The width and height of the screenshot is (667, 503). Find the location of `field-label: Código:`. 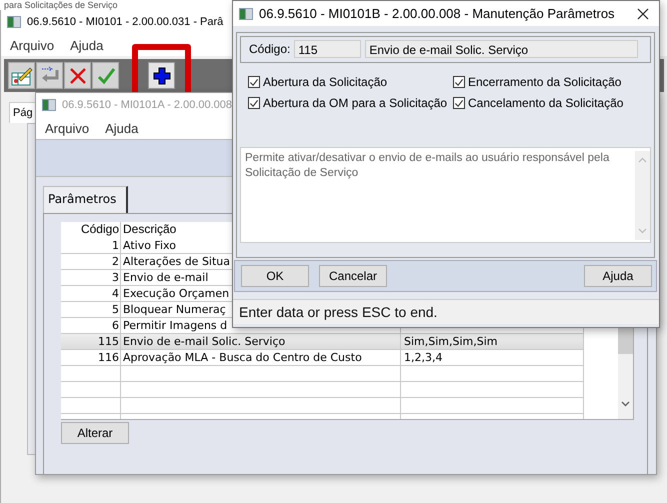

field-label: Código: is located at coordinates (269, 49).